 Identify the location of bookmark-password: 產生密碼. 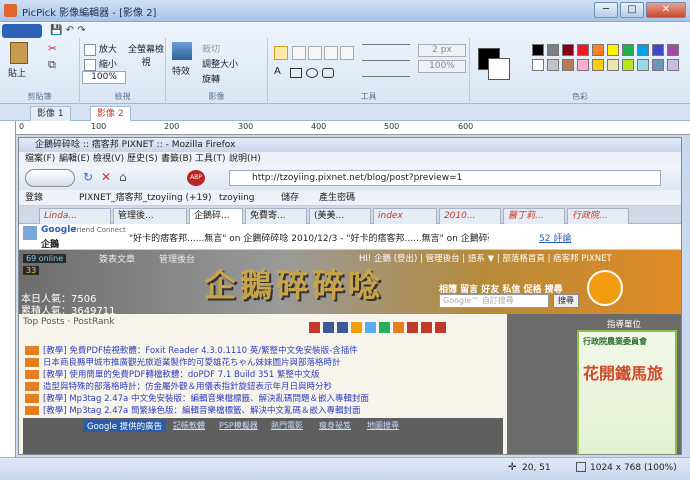
(337, 198).